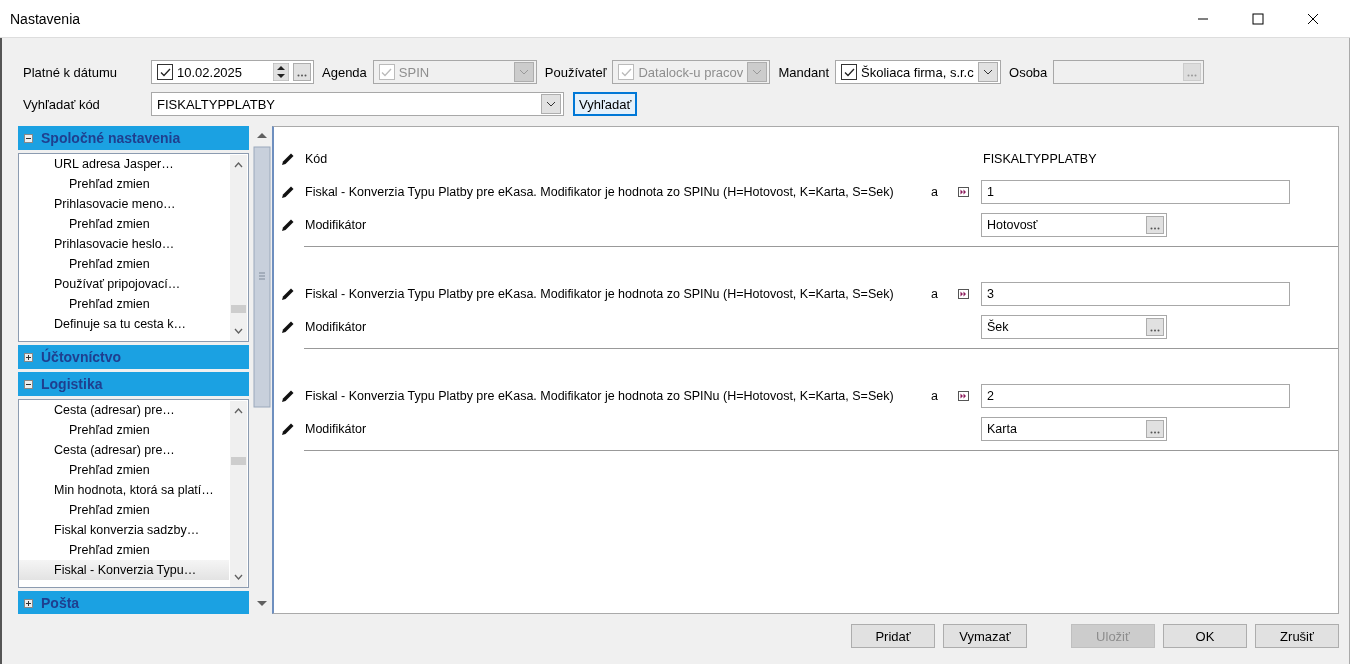 This screenshot has height=664, width=1350. Describe the element at coordinates (316, 158) in the screenshot. I see `setting-label: Kód` at that location.